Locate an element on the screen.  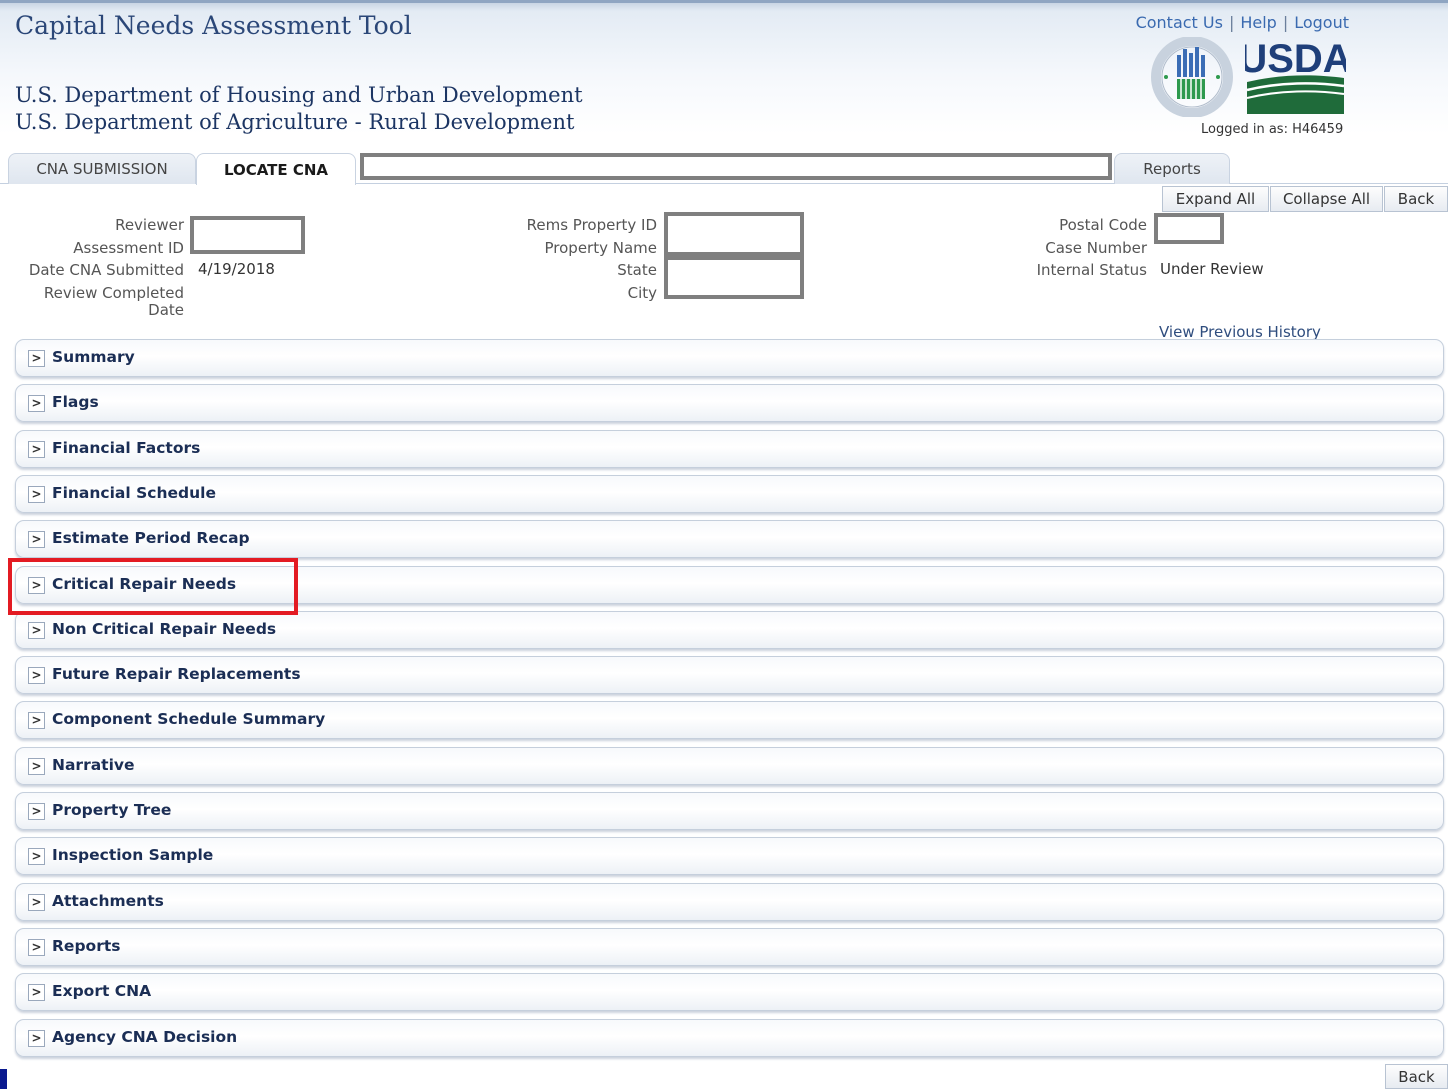
section-label: Flags is located at coordinates (75, 402).